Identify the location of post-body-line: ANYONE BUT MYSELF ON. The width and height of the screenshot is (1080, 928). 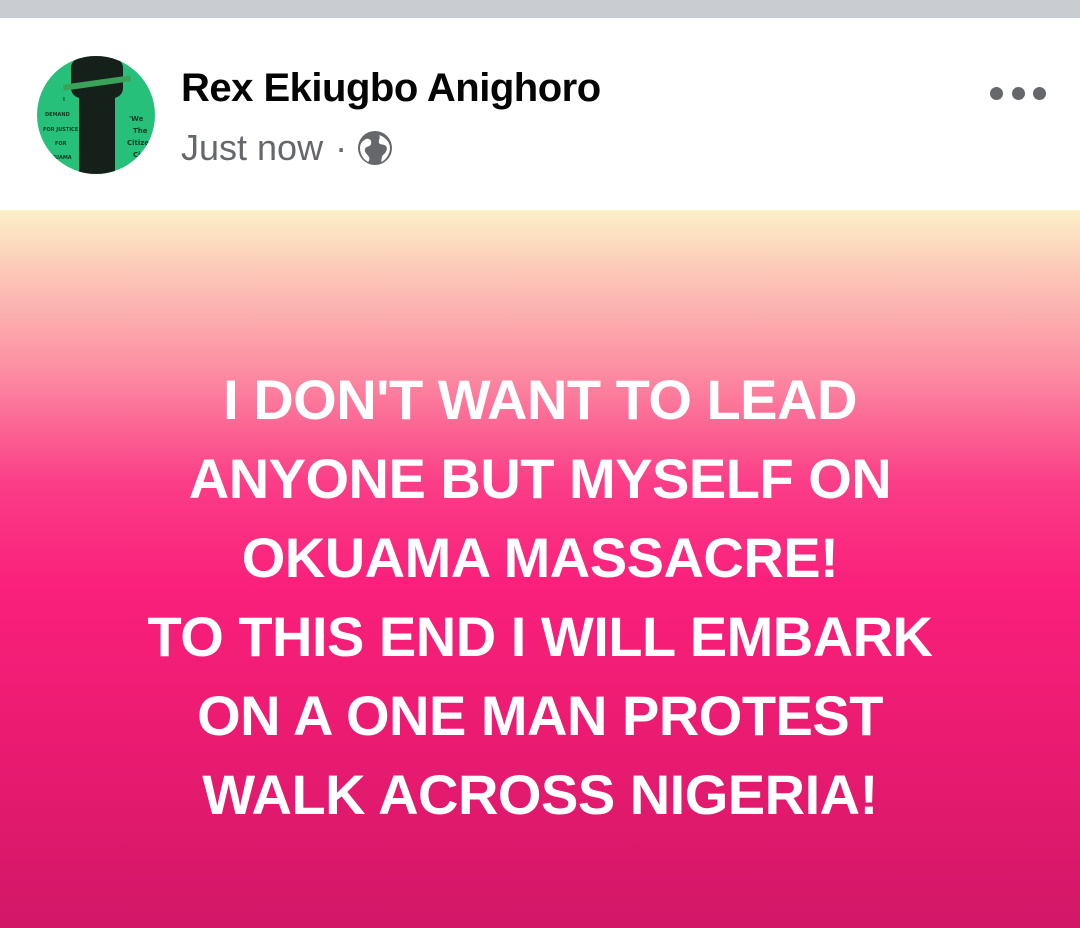
(540, 478).